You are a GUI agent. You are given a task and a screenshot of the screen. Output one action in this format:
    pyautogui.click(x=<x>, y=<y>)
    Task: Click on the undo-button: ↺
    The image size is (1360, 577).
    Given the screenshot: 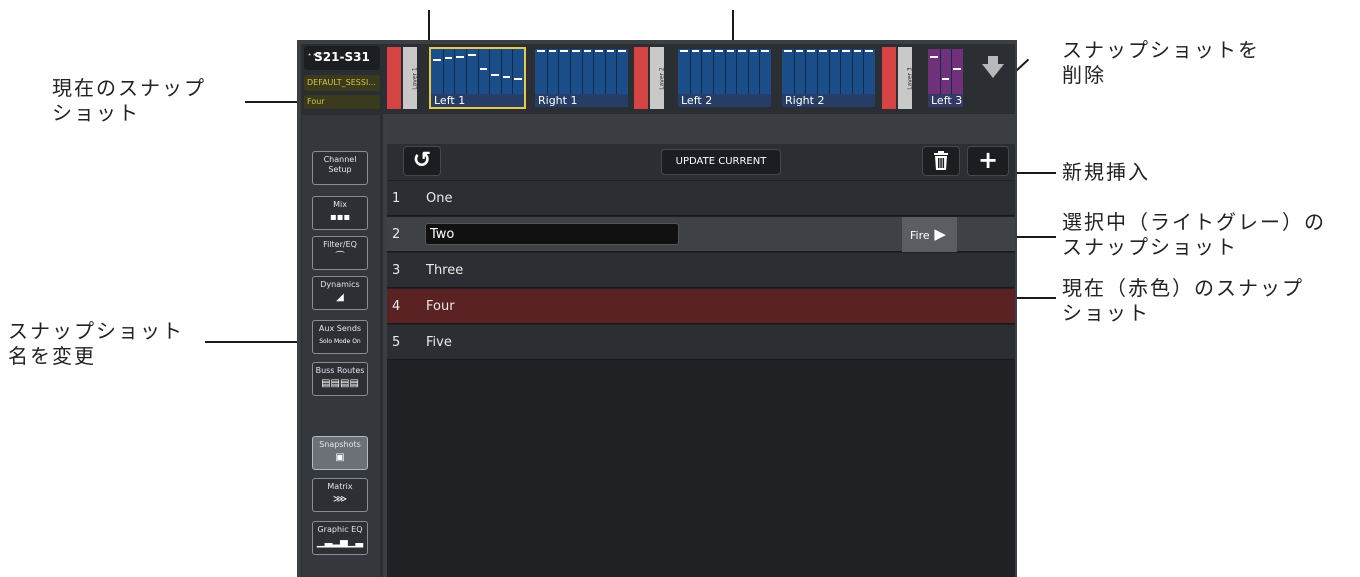 What is the action you would take?
    pyautogui.click(x=422, y=161)
    